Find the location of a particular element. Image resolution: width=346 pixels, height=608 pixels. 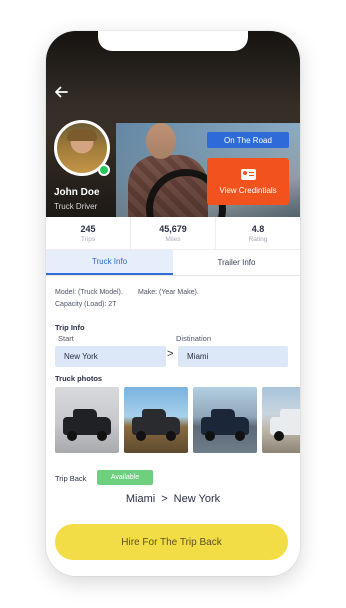

truck-photos-carousel is located at coordinates (177, 420).